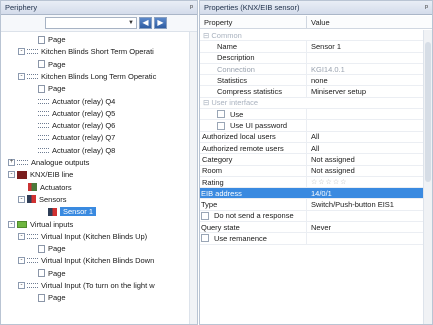  What do you see at coordinates (217, 159) in the screenshot?
I see `property-name-text: Category` at bounding box center [217, 159].